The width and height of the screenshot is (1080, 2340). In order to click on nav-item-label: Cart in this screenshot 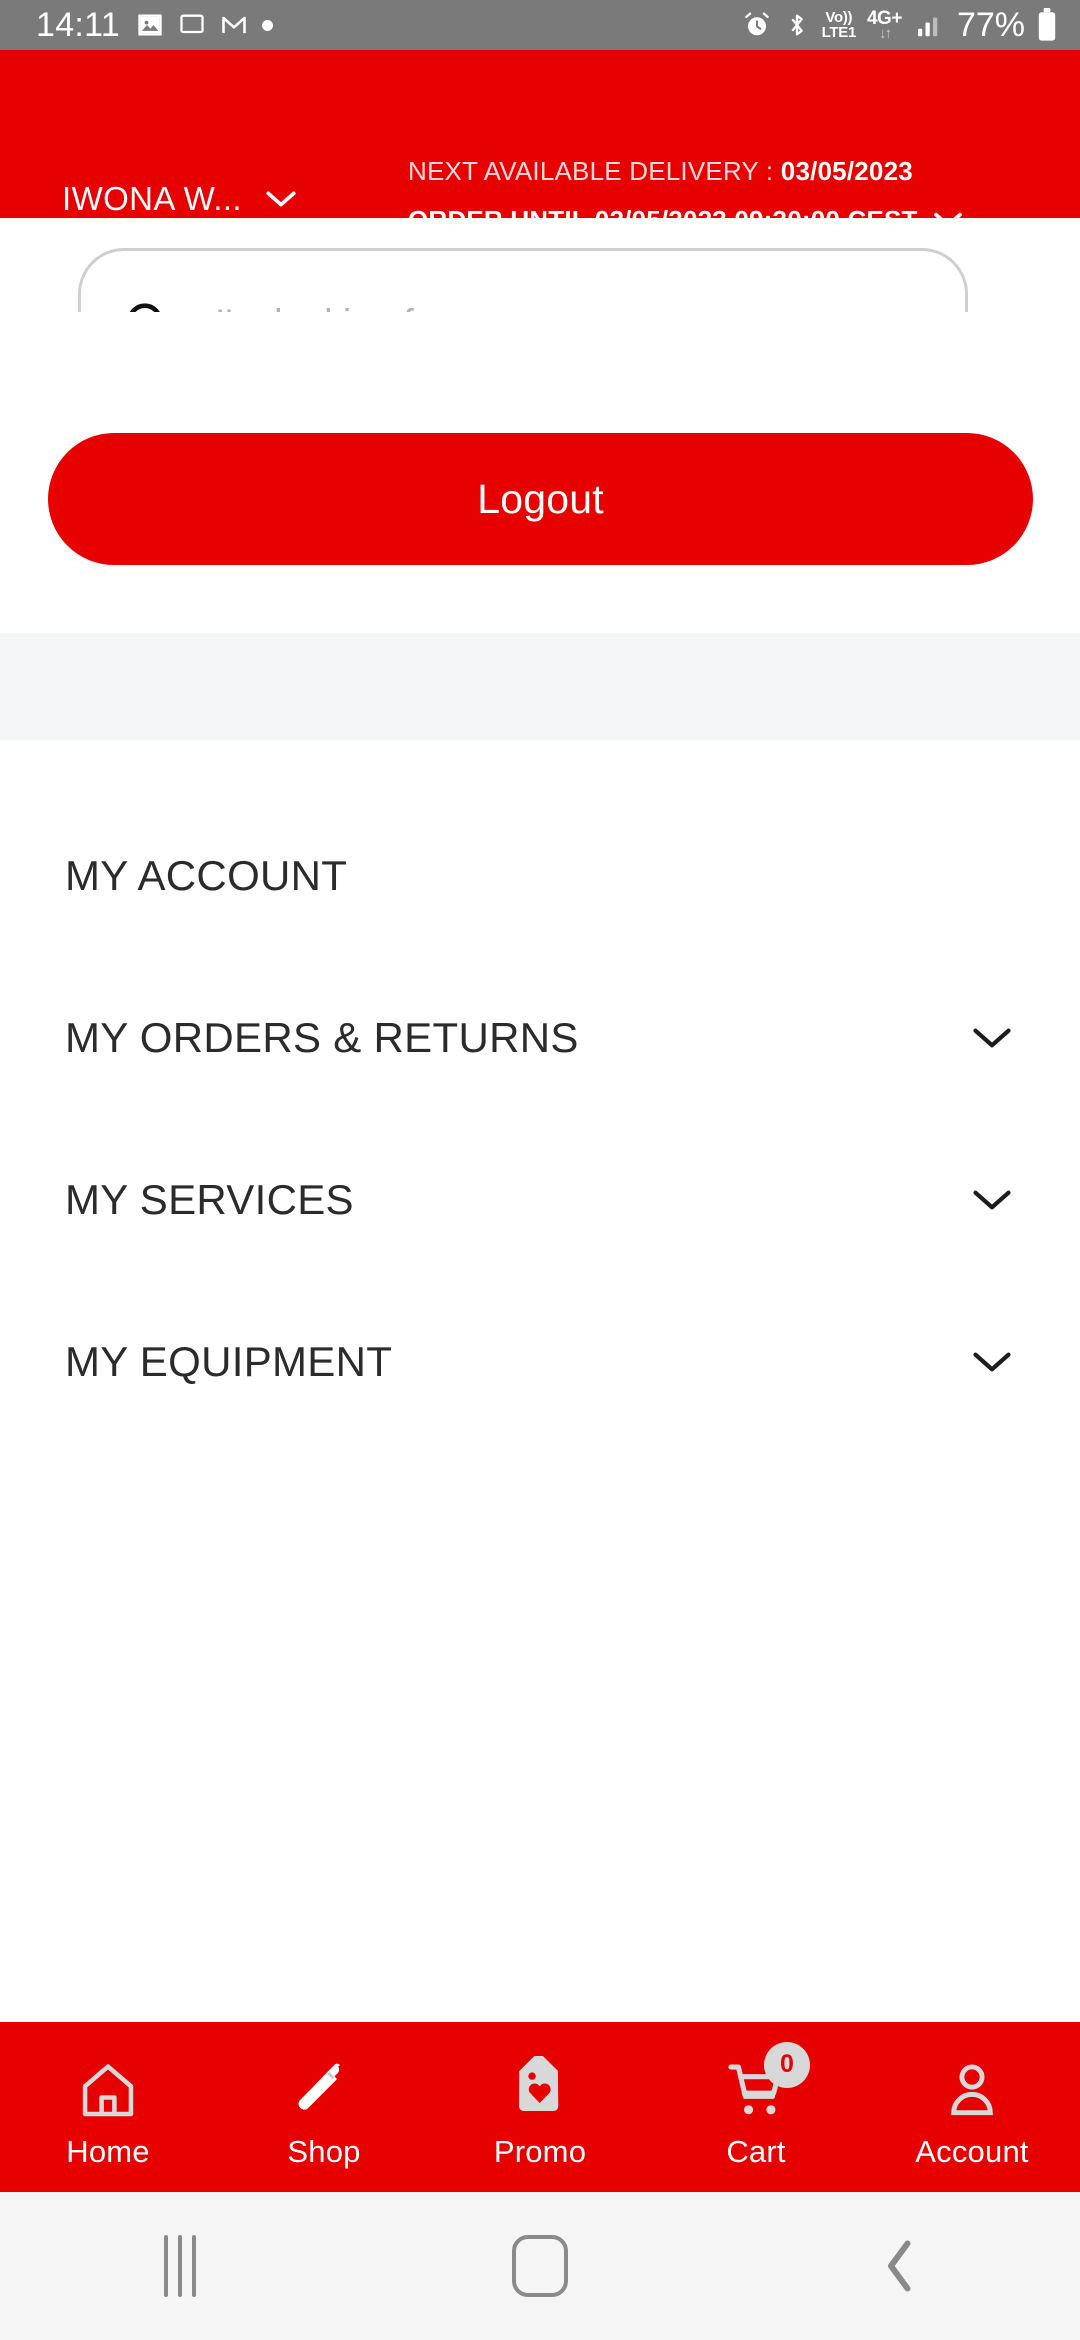, I will do `click(756, 2151)`.